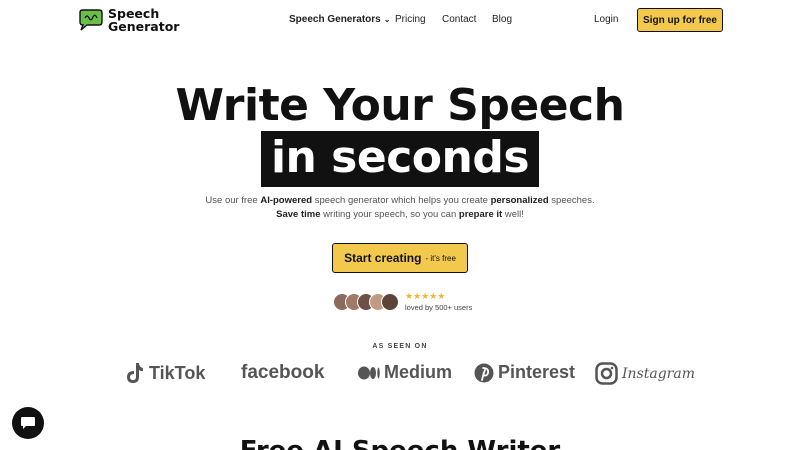 The width and height of the screenshot is (800, 450). I want to click on brand-pinterest-label: Pinterest, so click(537, 372).